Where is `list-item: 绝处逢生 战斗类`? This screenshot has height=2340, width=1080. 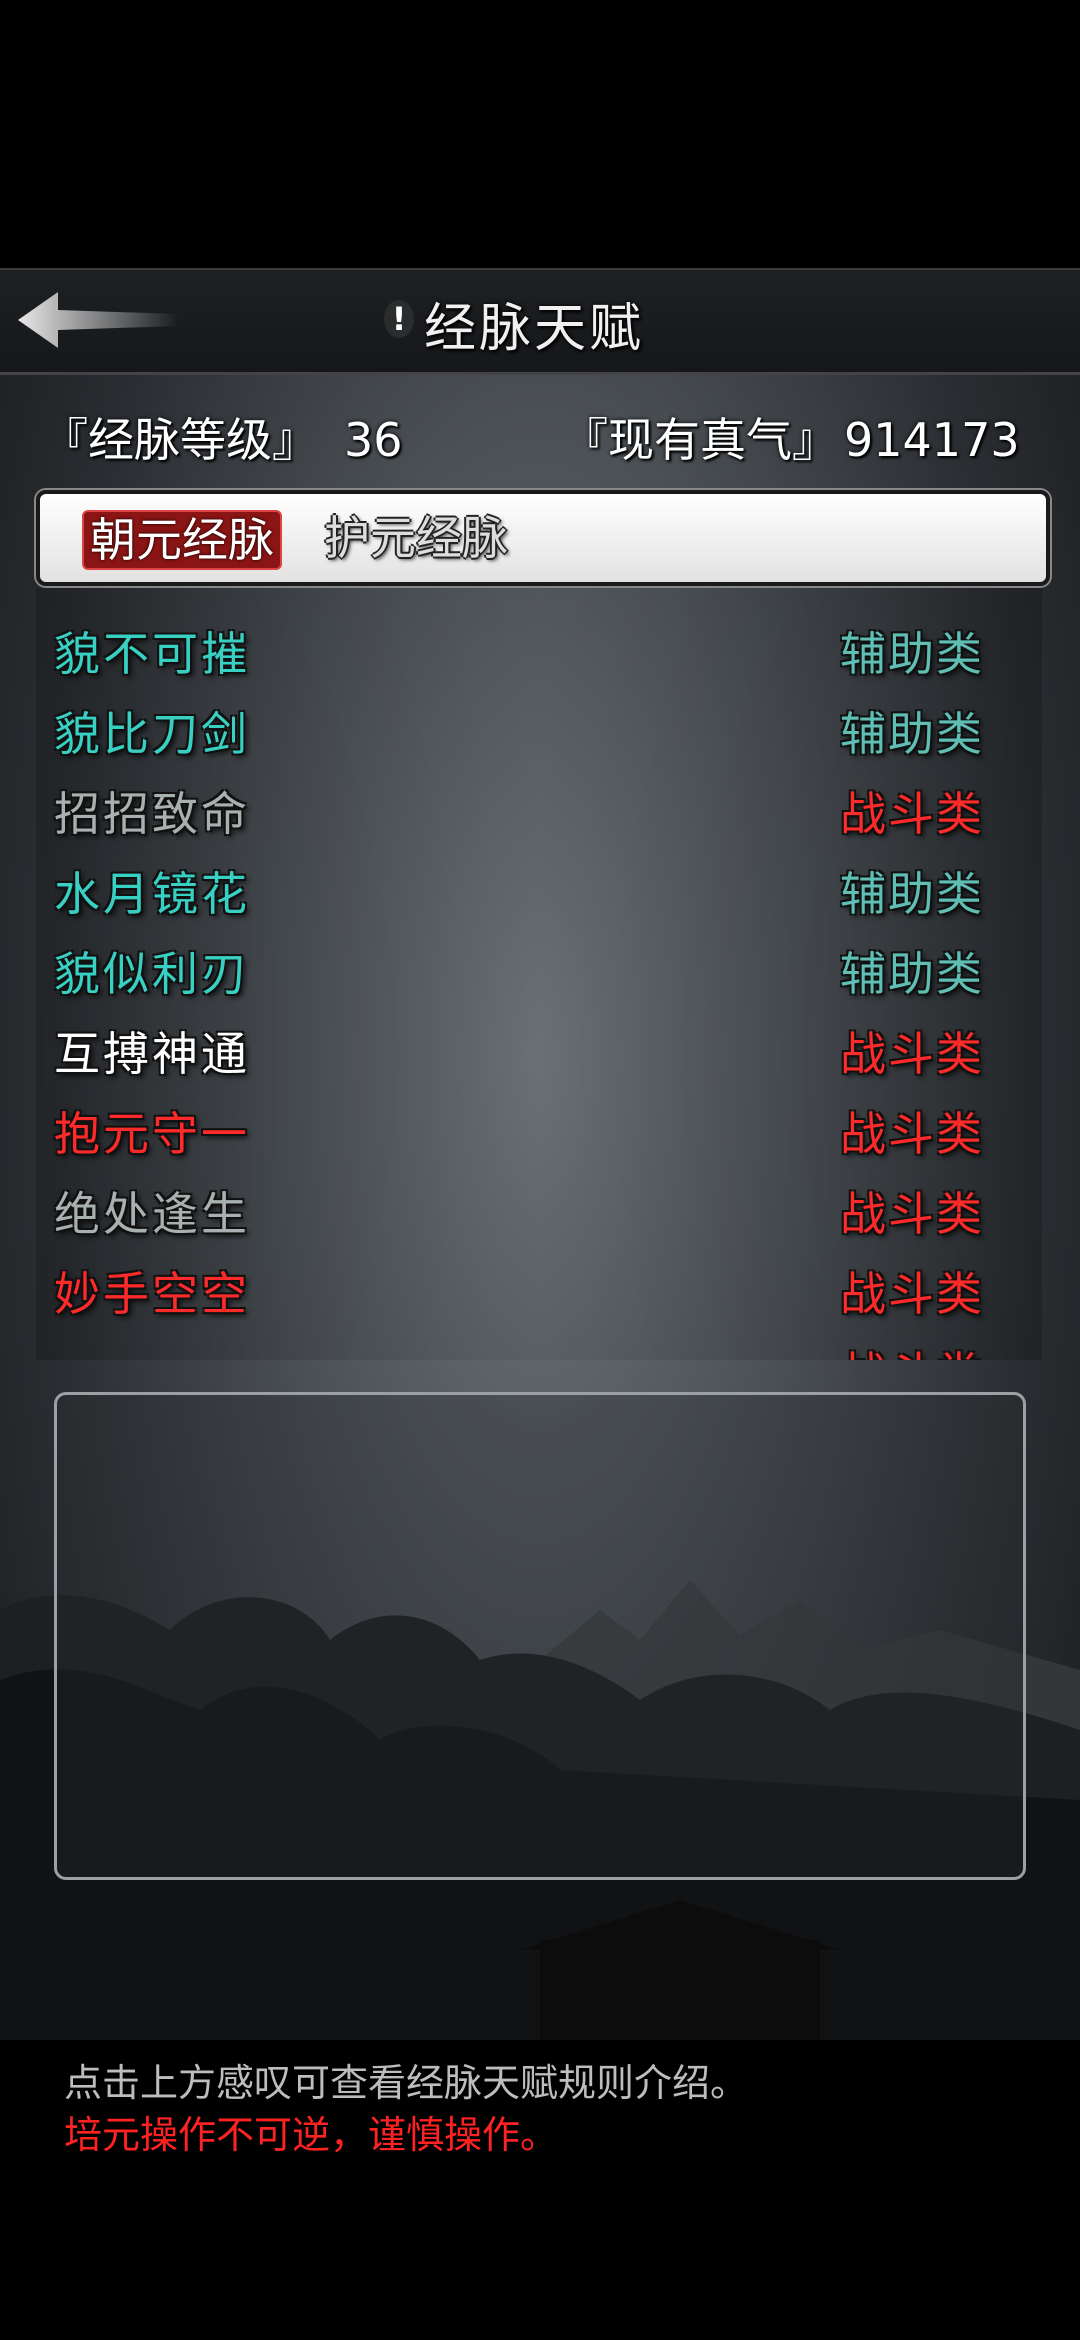
list-item: 绝处逢生 战斗类 is located at coordinates (539, 1208).